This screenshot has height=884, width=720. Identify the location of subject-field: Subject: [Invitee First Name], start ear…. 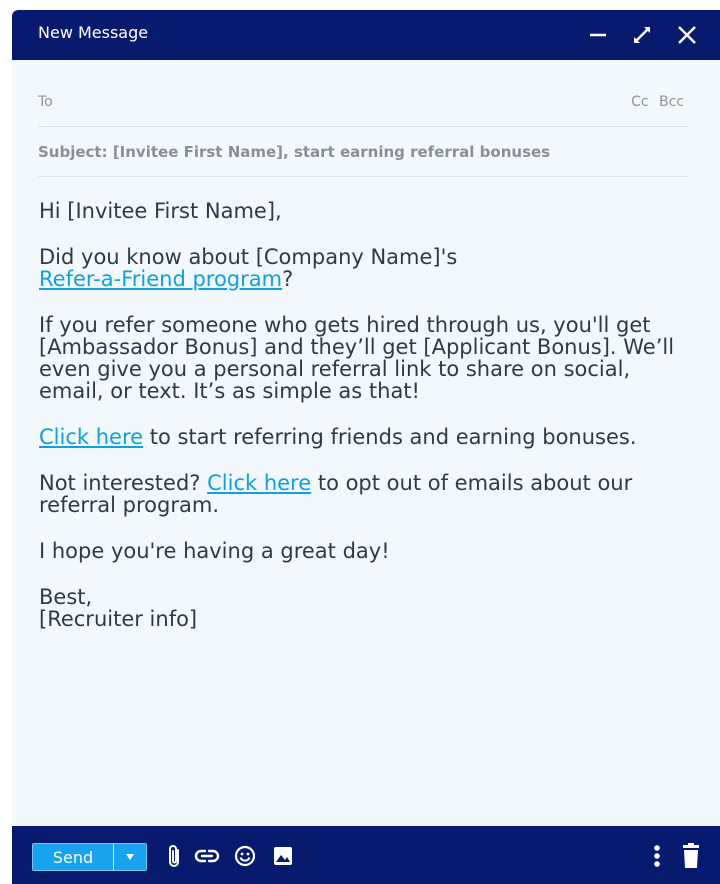
(363, 153).